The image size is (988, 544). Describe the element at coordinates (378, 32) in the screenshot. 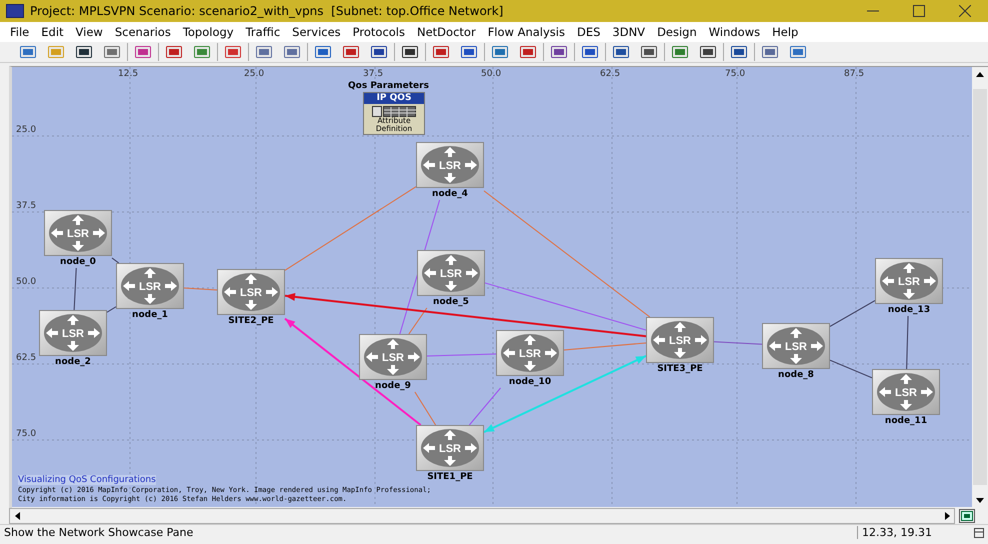

I see `menu-item: Protocols` at that location.